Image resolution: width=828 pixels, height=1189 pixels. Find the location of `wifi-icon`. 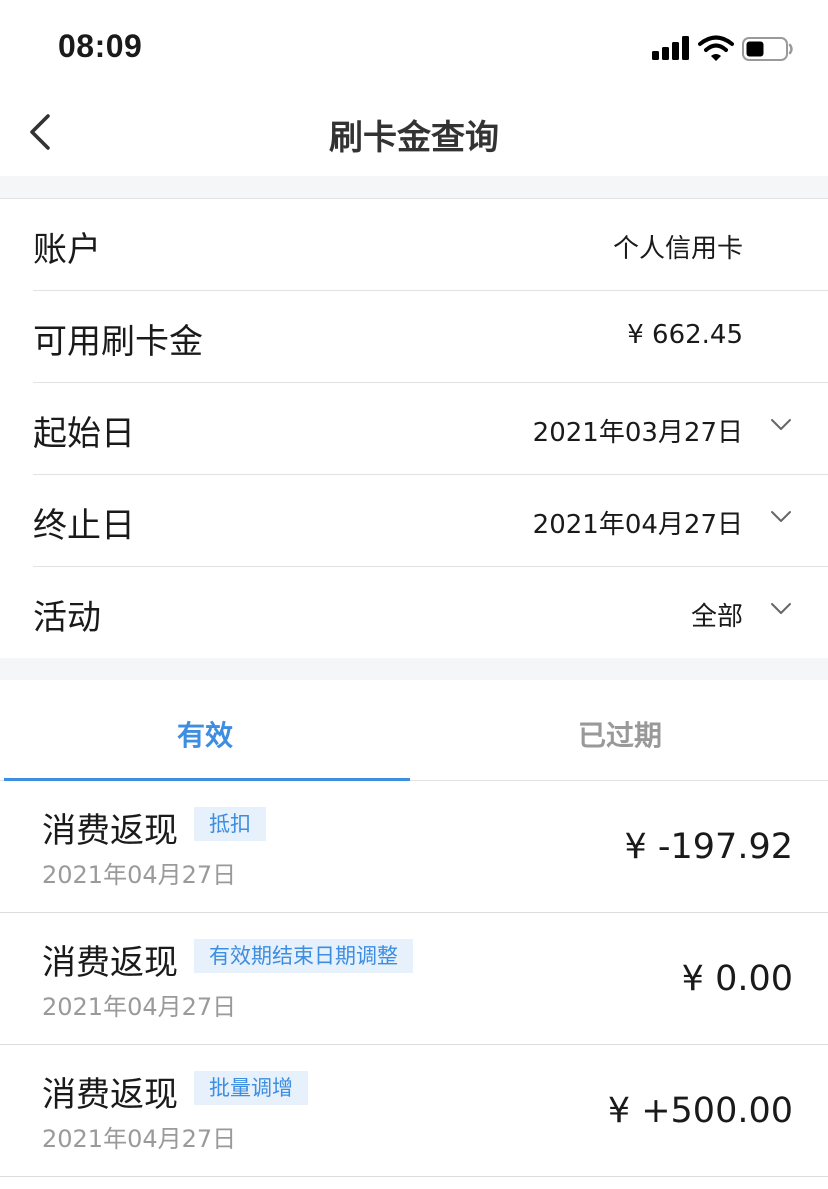

wifi-icon is located at coordinates (716, 48).